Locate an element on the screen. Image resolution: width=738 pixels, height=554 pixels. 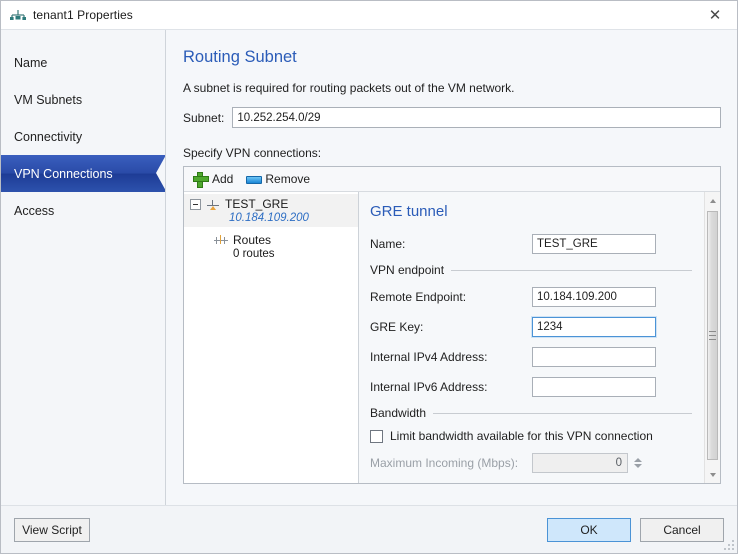
sidebar-item-label: VPN Connections is located at coordinates (63, 173).